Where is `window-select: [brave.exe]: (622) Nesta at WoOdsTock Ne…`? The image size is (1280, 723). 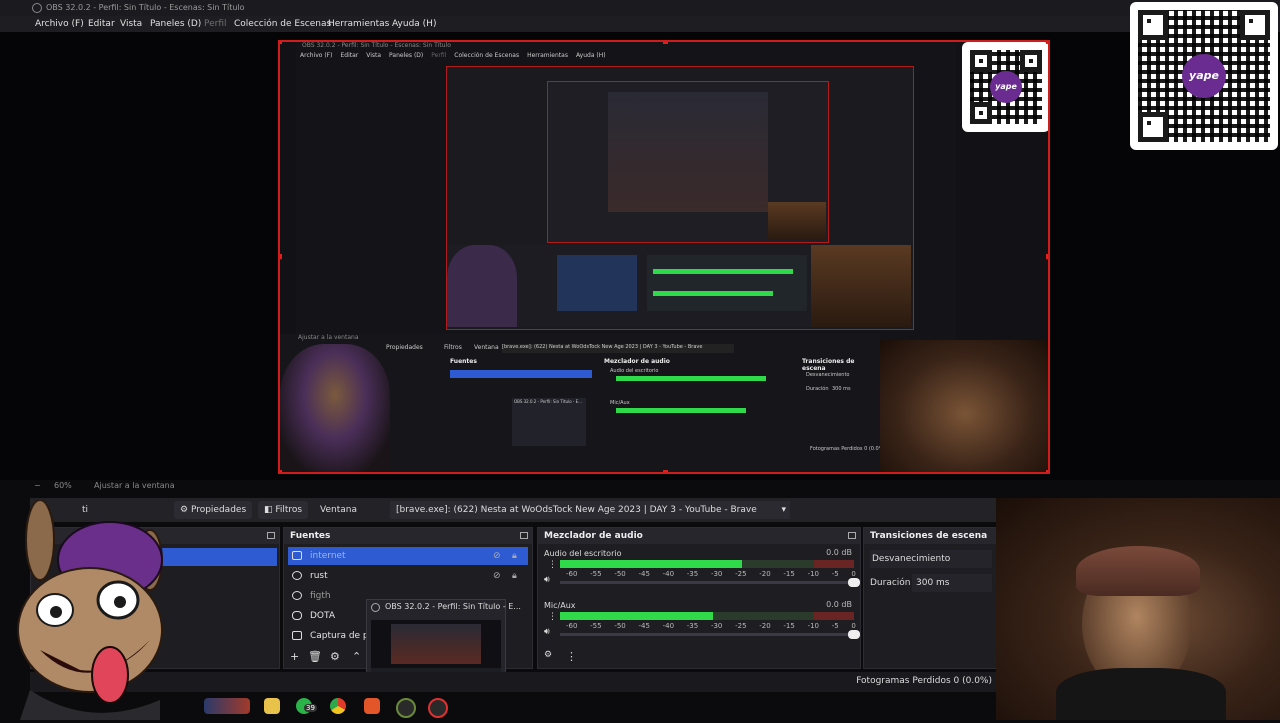 window-select: [brave.exe]: (622) Nesta at WoOdsTock Ne… is located at coordinates (590, 510).